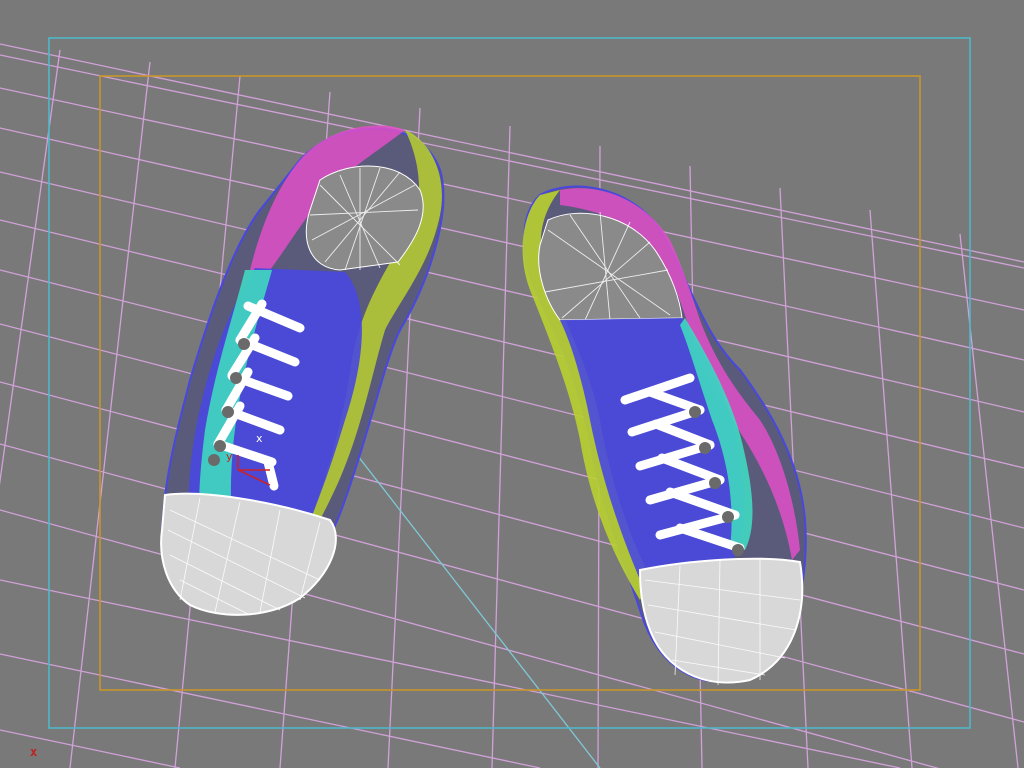 Image resolution: width=1024 pixels, height=768 pixels. What do you see at coordinates (721, 620) in the screenshot?
I see `right-shoe-toe-cap` at bounding box center [721, 620].